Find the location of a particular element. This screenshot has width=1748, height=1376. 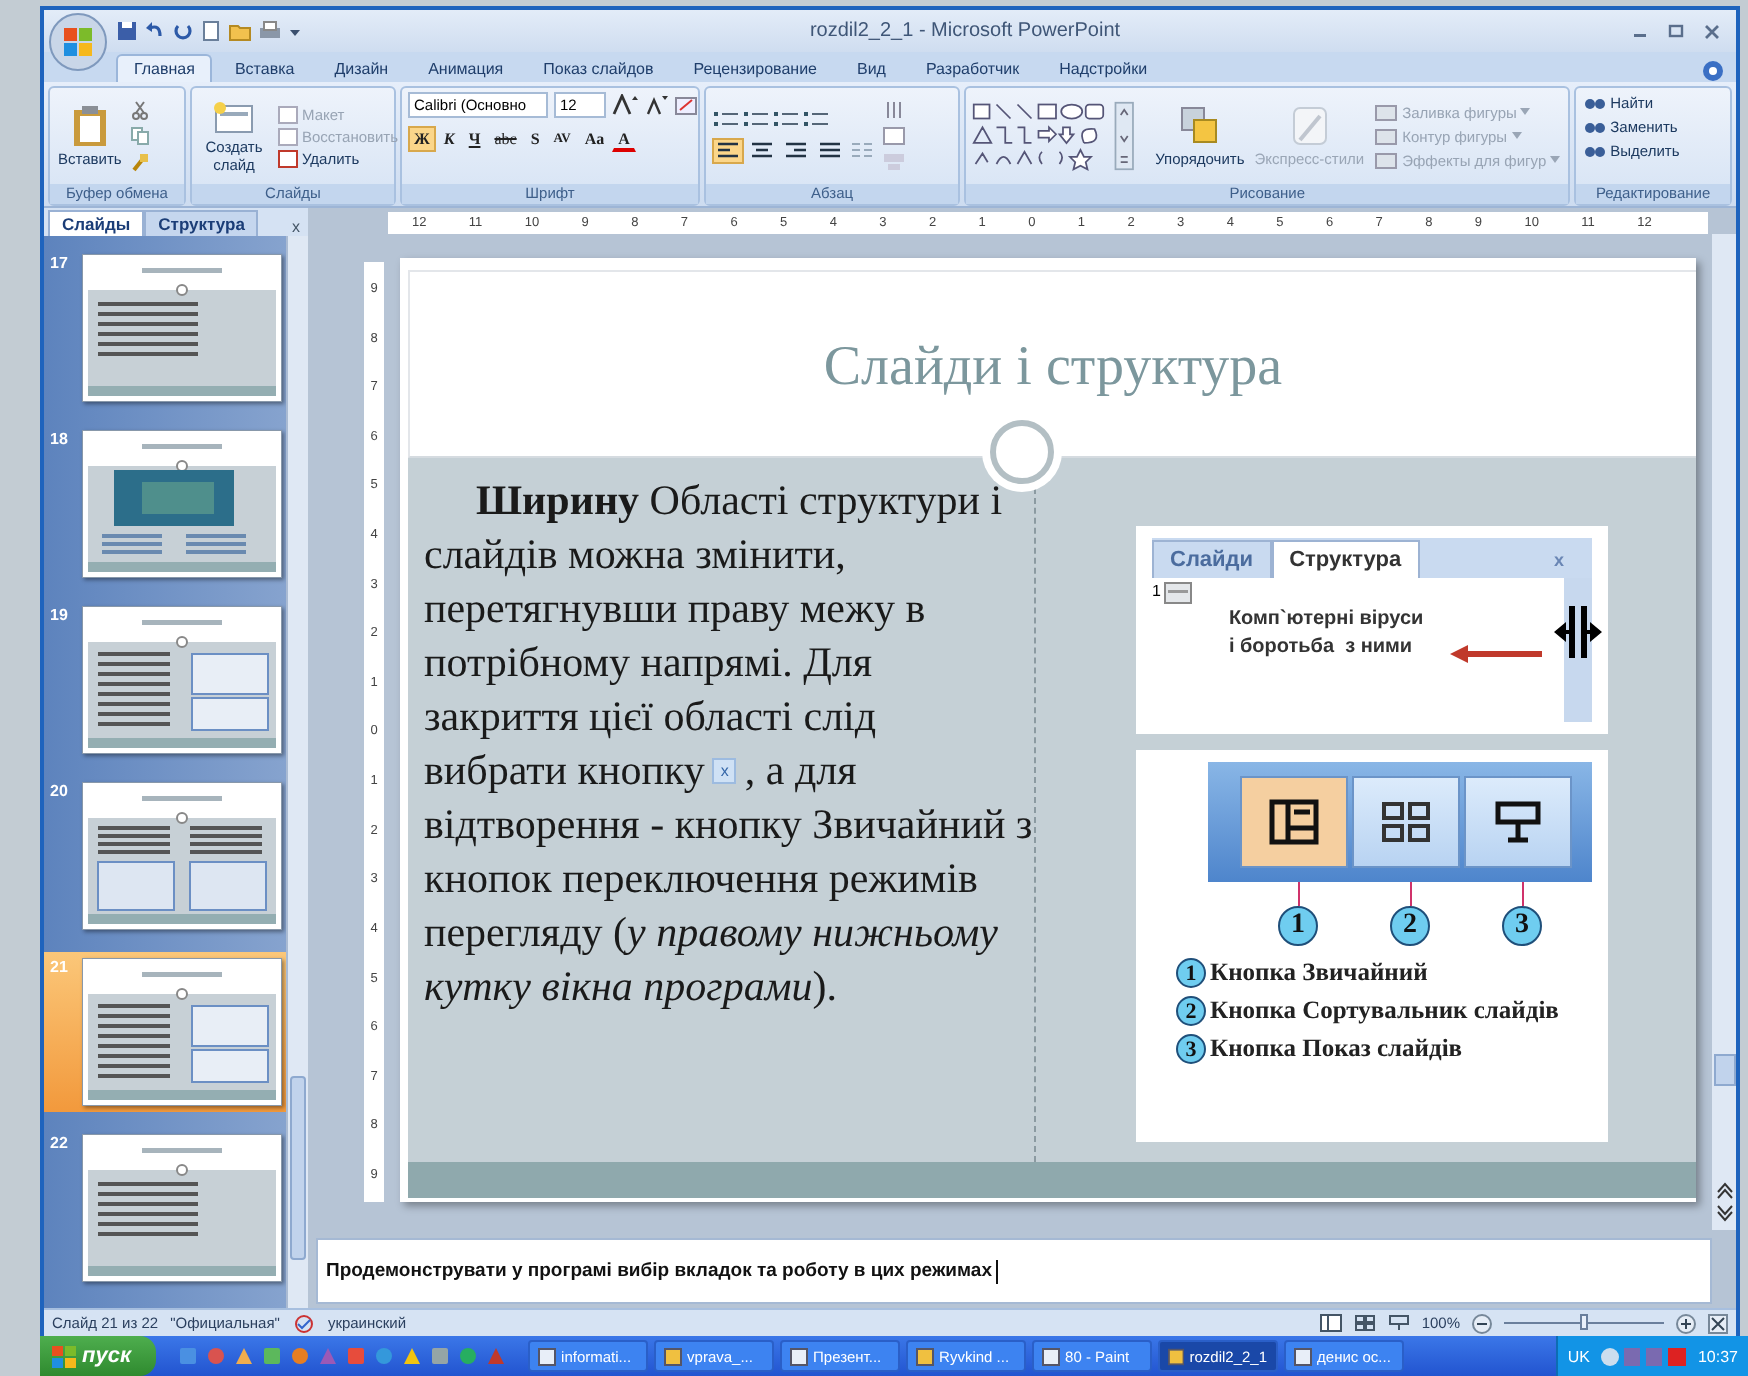

slide-title: Слайди і структура is located at coordinates (1053, 368).